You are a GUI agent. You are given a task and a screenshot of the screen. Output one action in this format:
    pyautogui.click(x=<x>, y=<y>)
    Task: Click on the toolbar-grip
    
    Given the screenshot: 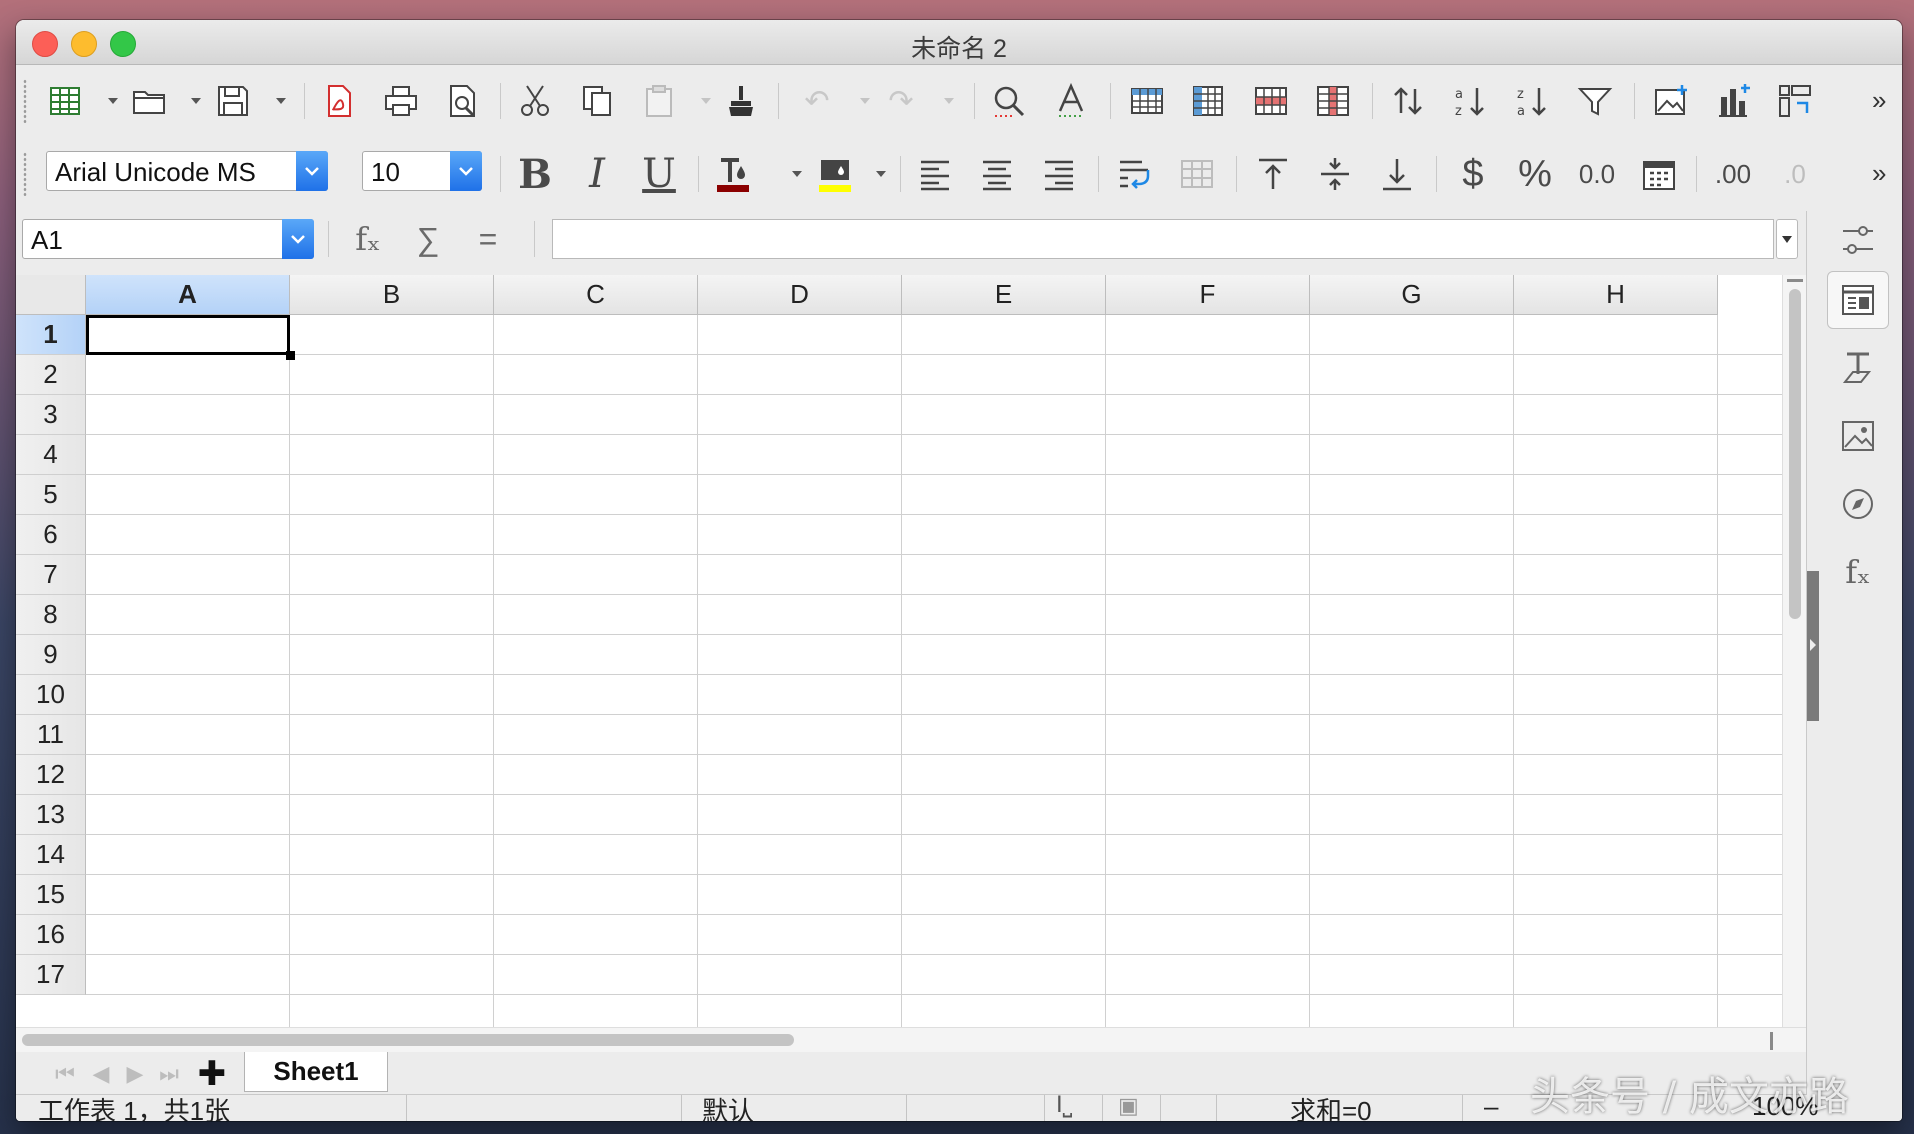 What is the action you would take?
    pyautogui.click(x=25, y=174)
    